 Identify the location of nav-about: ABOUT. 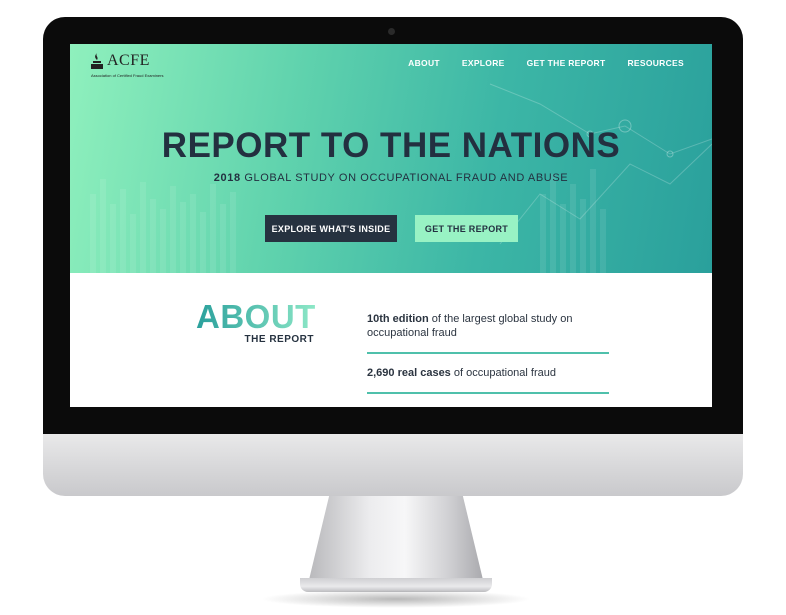
(424, 63).